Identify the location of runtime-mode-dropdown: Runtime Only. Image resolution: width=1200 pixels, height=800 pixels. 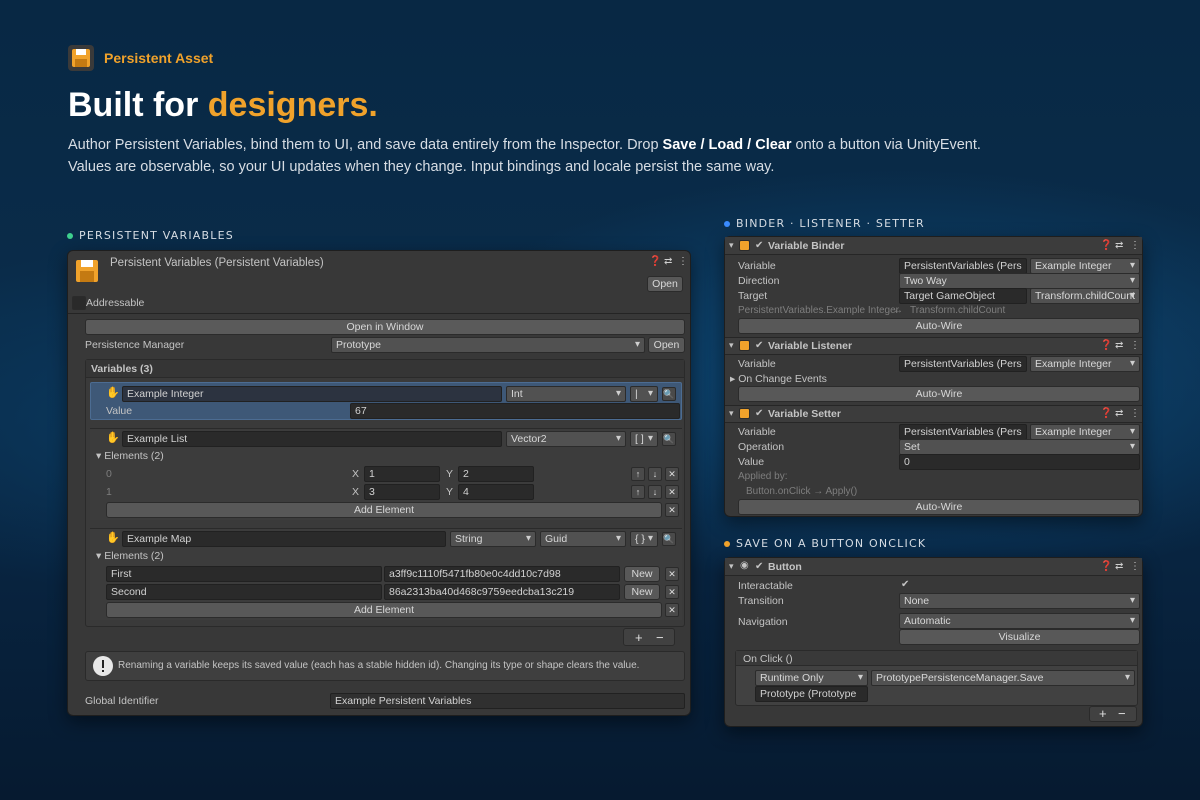
(811, 678).